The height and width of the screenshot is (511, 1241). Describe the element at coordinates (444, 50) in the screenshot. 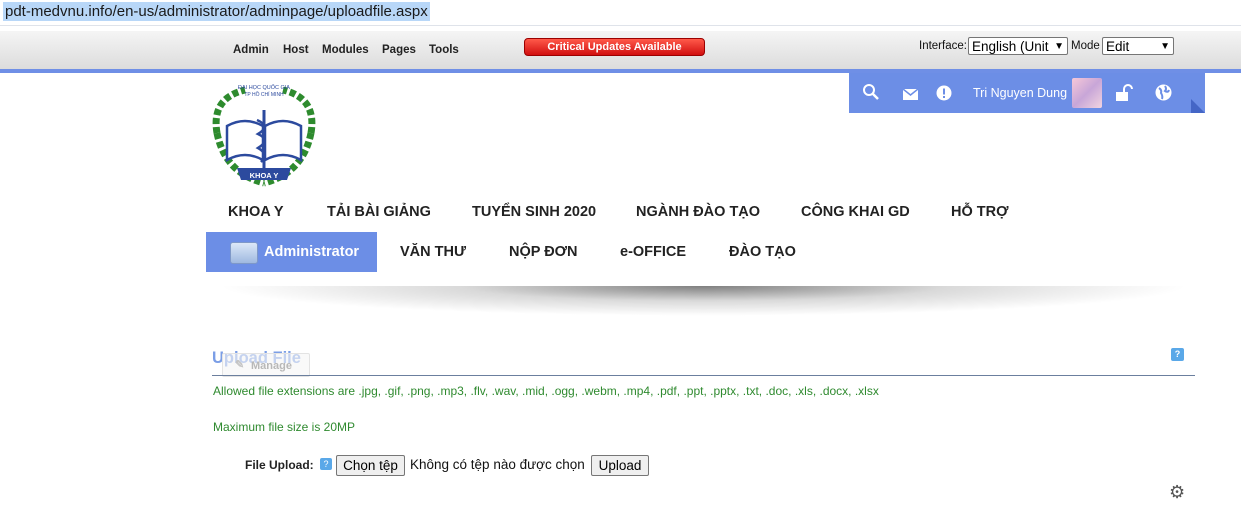

I see `menu-tools: Tools` at that location.